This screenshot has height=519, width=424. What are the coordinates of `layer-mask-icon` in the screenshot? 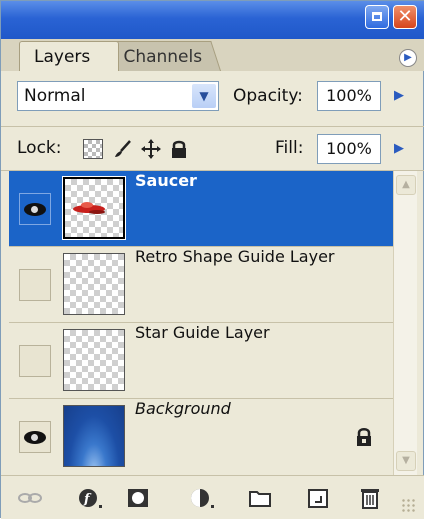 It's located at (138, 498).